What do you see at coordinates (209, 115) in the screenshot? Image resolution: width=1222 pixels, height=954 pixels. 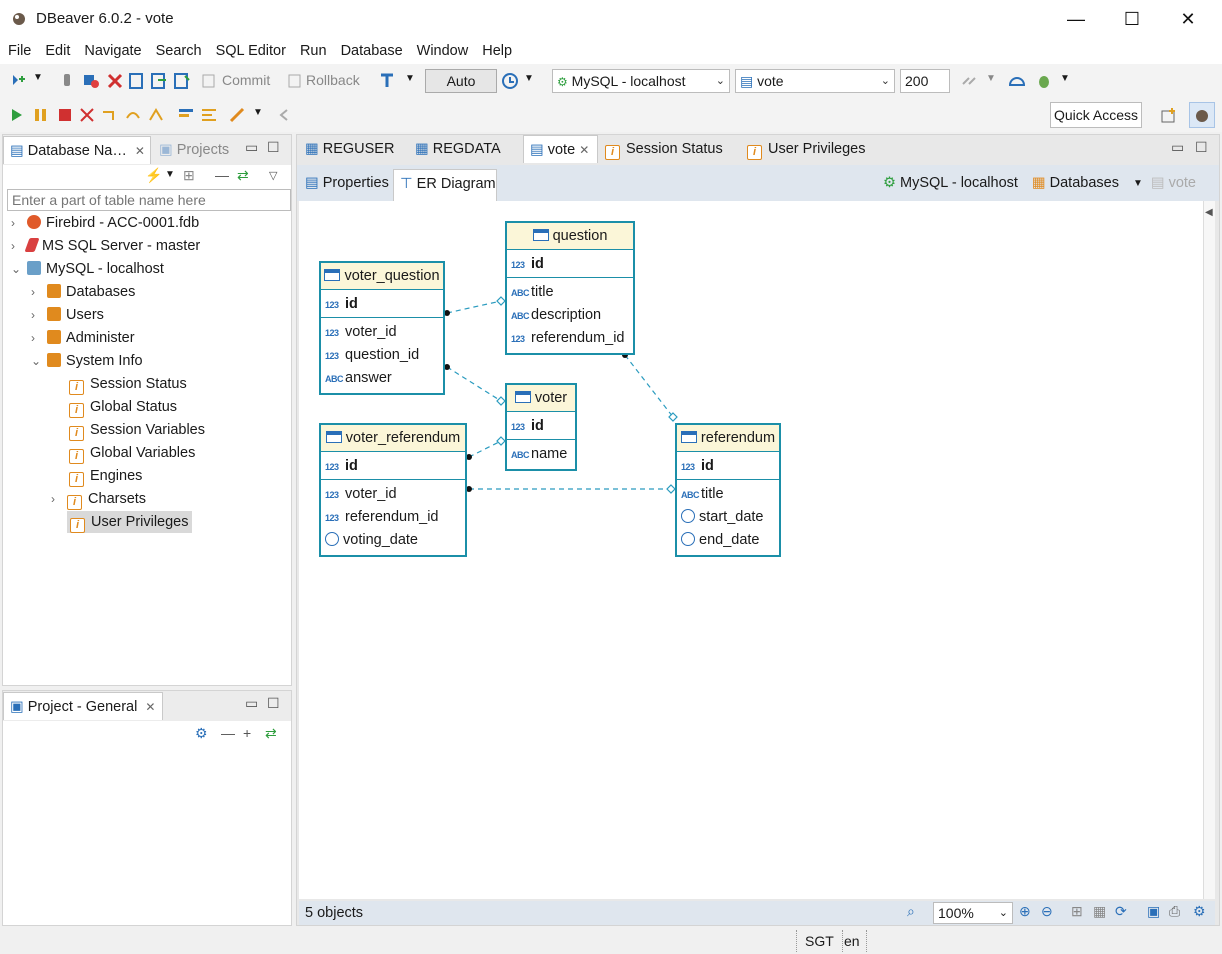 I see `explain-plan-icon` at bounding box center [209, 115].